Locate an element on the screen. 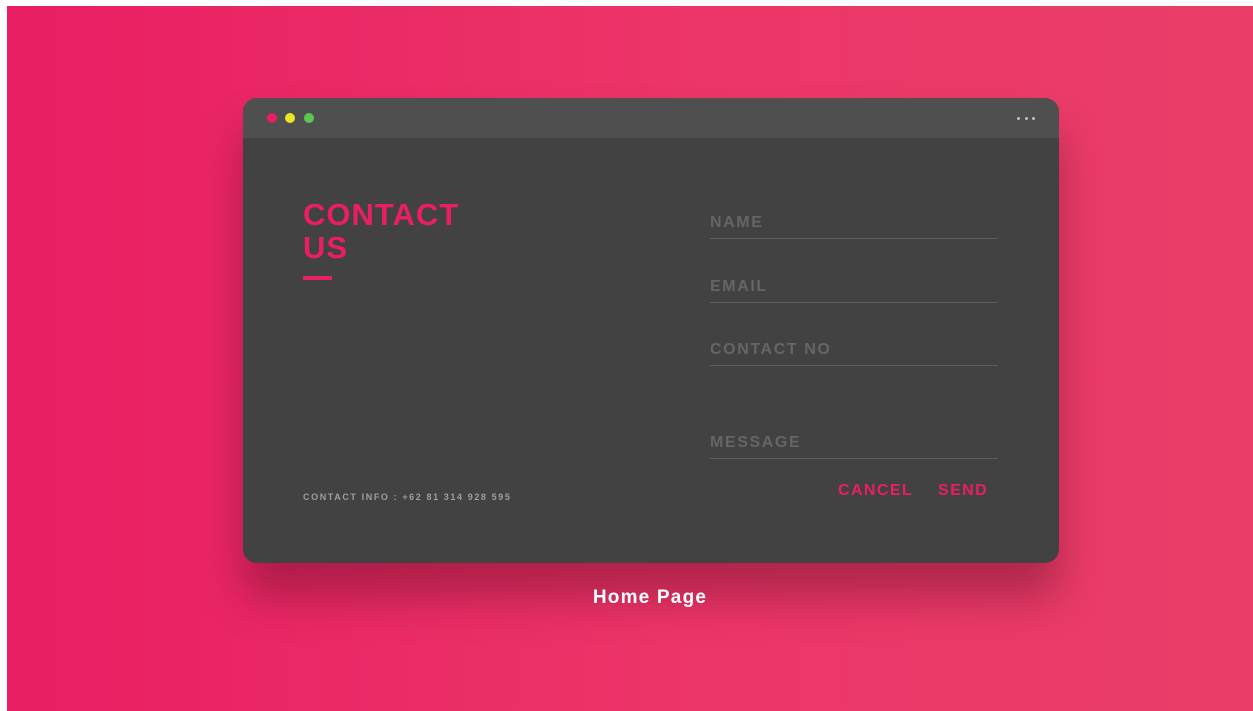 This screenshot has width=1253, height=711. contact-no-field is located at coordinates (854, 350).